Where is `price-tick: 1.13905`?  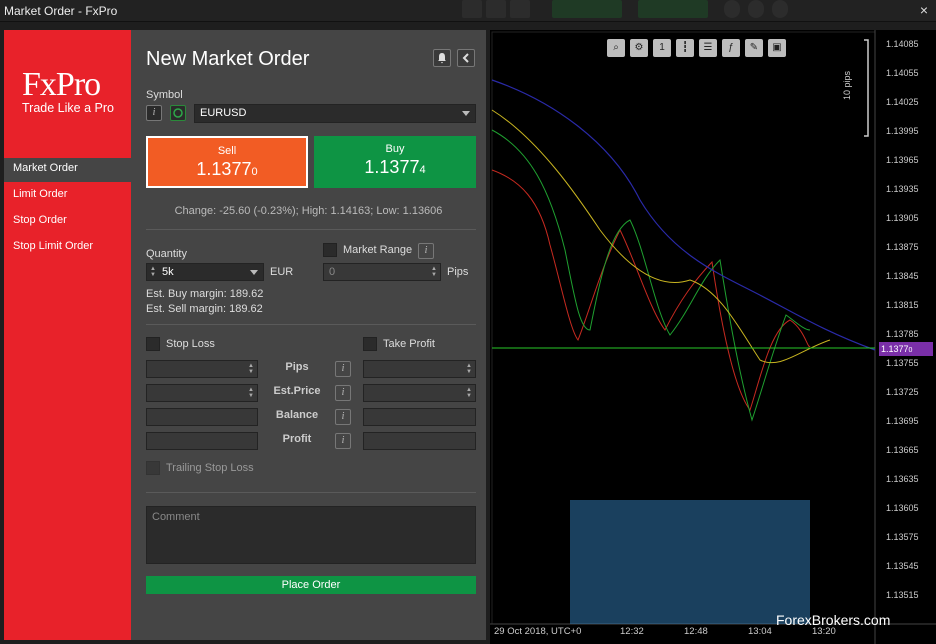
price-tick: 1.13905 is located at coordinates (902, 218).